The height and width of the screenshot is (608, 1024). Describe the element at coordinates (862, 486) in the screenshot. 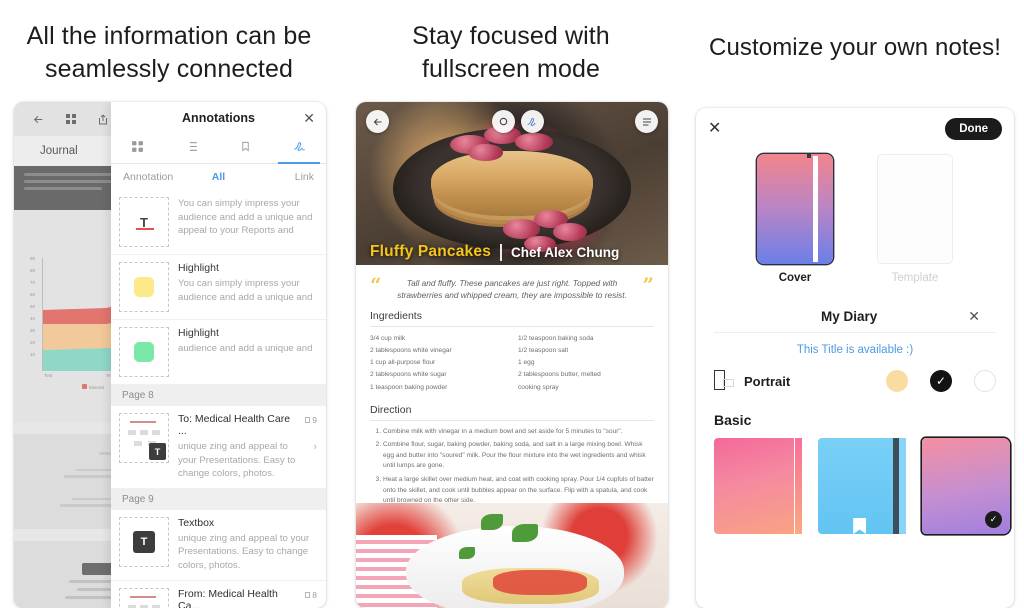

I see `blue-book` at that location.